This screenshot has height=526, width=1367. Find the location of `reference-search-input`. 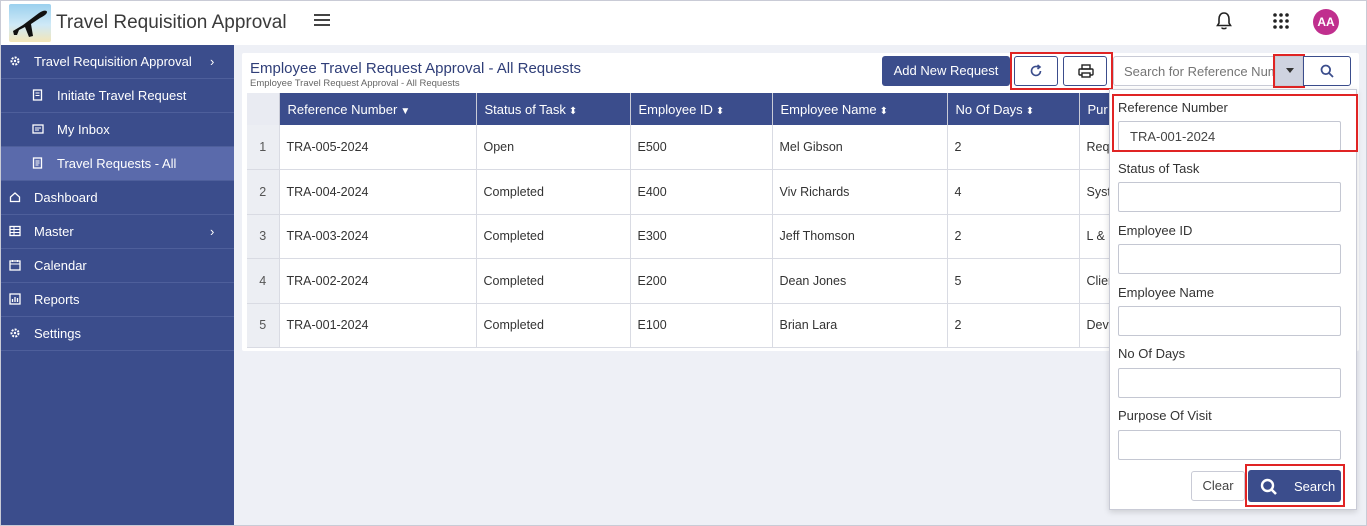

reference-search-input is located at coordinates (1194, 71).